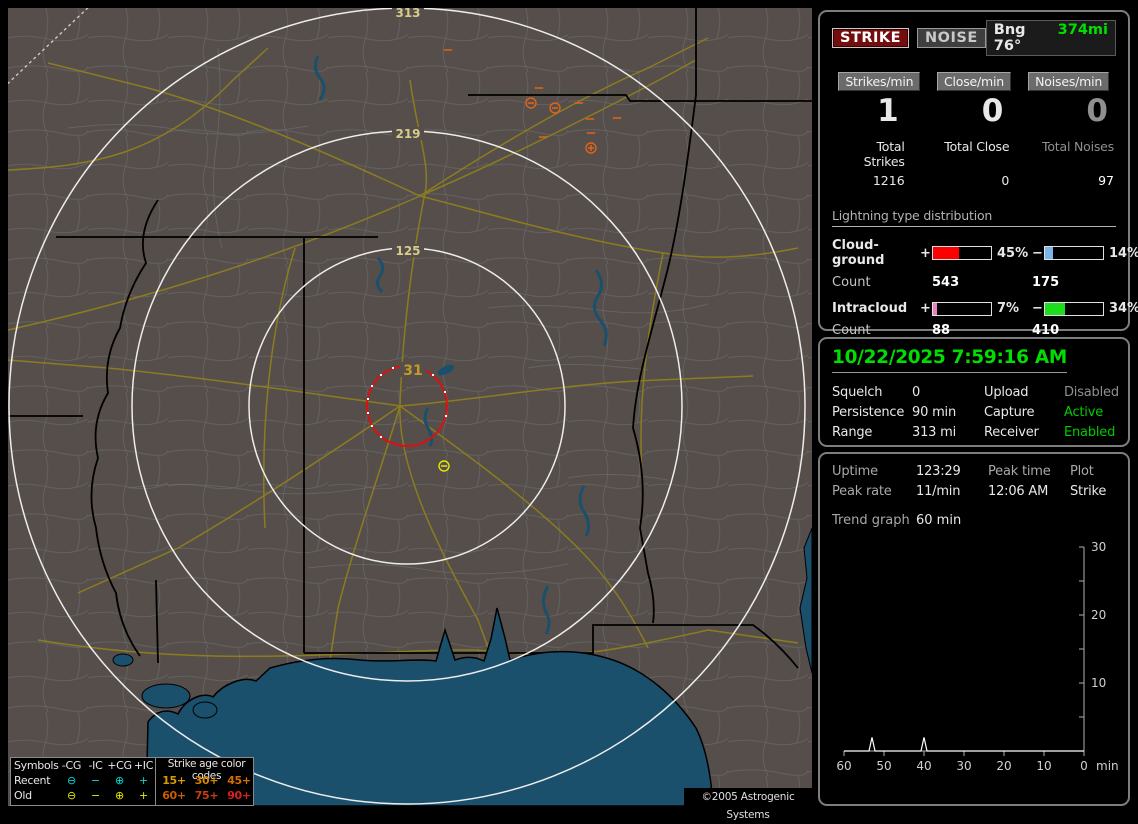 Image resolution: width=1138 pixels, height=824 pixels. What do you see at coordinates (1123, 253) in the screenshot?
I see `cg-neg-percent: 14%` at bounding box center [1123, 253].